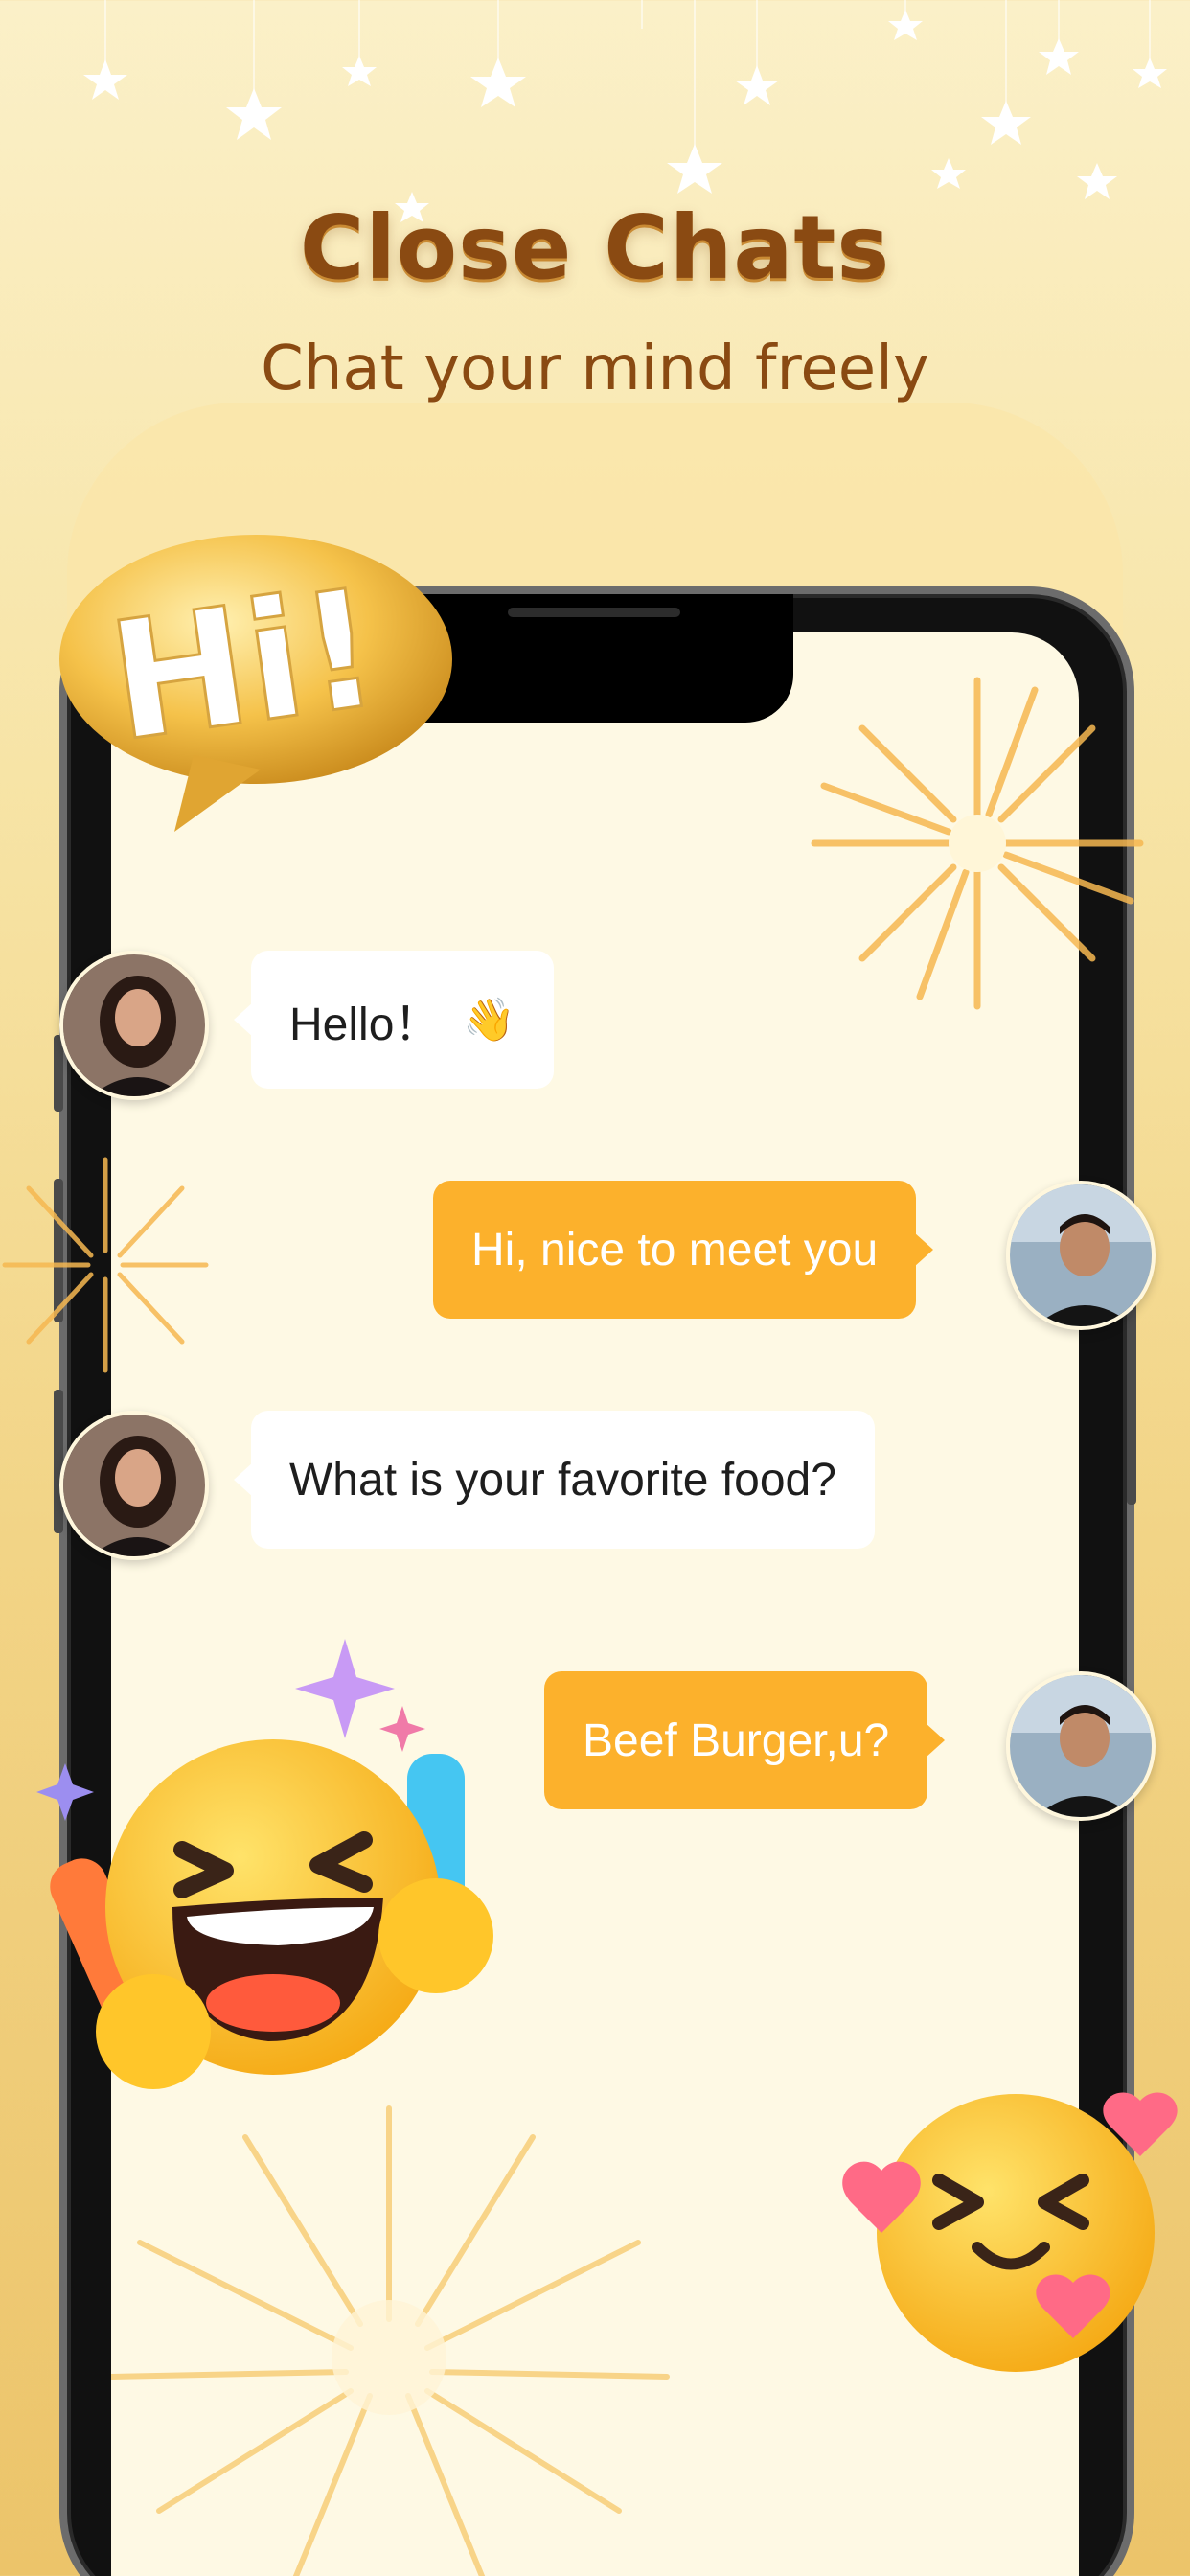 Image resolution: width=1190 pixels, height=2576 pixels. I want to click on message-bubble-incoming: What is your favorite food?, so click(555, 1480).